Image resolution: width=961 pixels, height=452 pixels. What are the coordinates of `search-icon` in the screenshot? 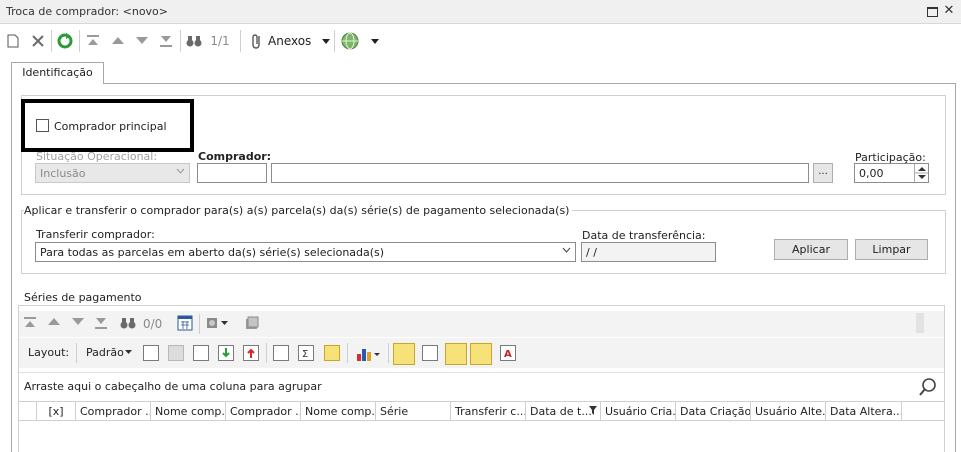 It's located at (928, 387).